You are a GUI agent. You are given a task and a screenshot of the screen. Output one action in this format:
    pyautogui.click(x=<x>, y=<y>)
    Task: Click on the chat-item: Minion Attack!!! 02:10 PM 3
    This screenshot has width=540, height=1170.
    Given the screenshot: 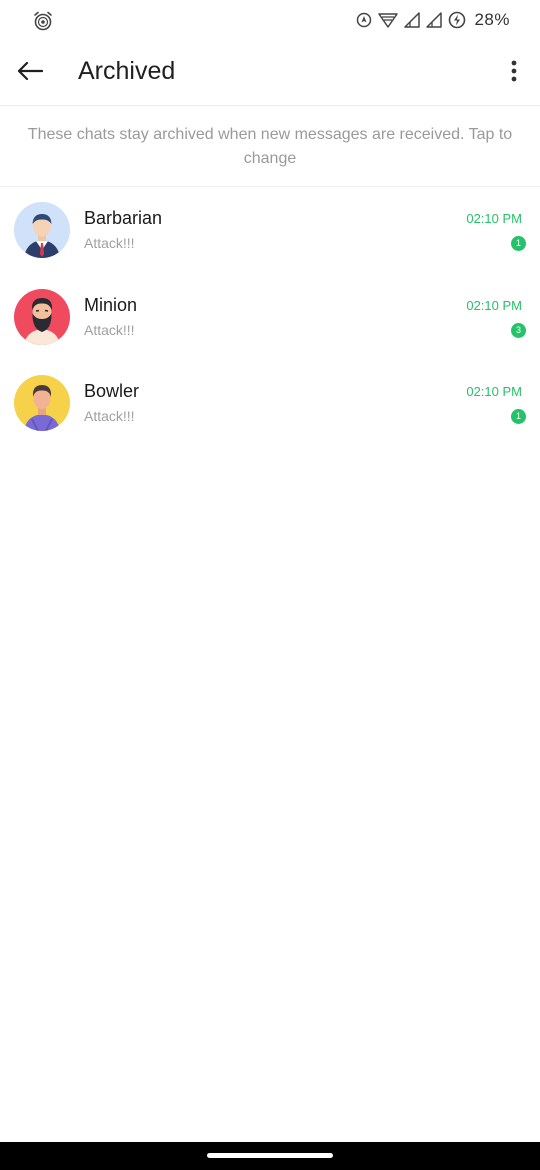 What is the action you would take?
    pyautogui.click(x=270, y=317)
    